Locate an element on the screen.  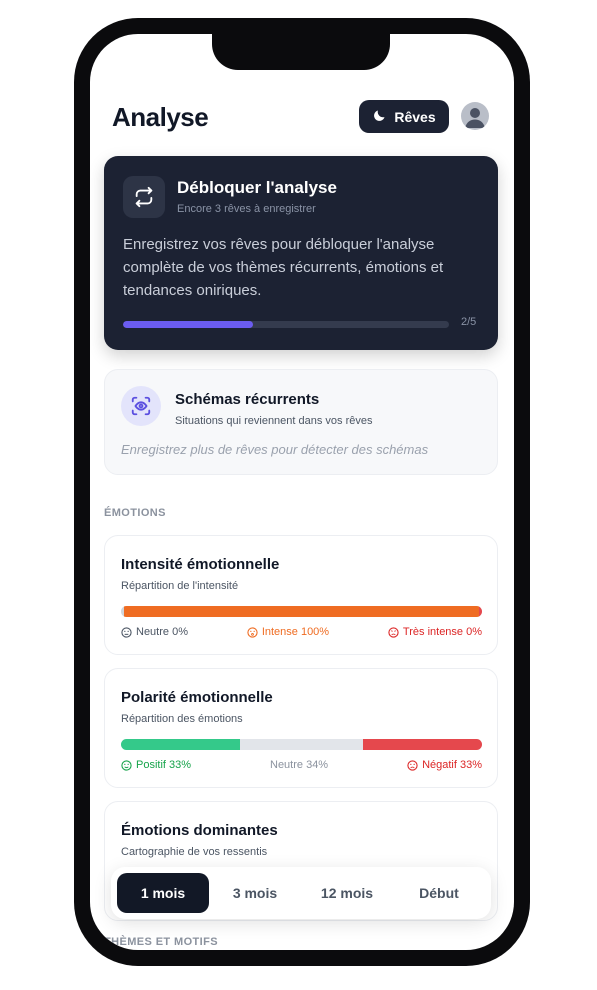
polarity-legend: Positif 33% Neutre 34% Négatif 33% is located at coordinates (301, 765).